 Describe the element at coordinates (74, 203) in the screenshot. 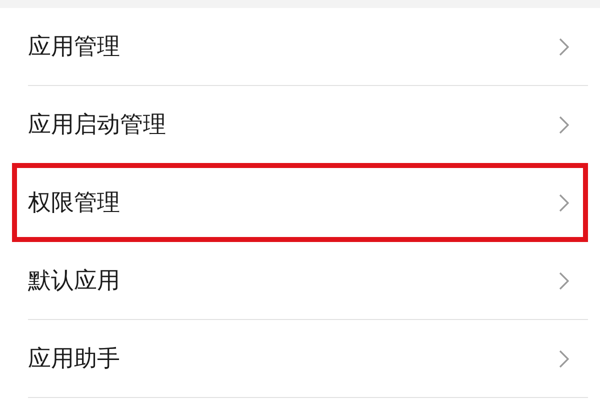

I see `settings-label: 权限管理` at that location.